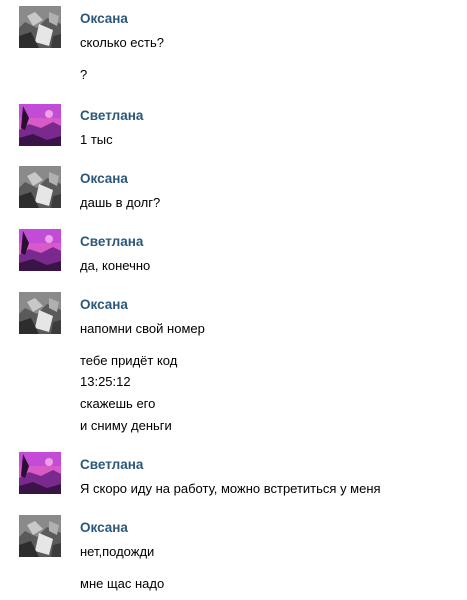 This screenshot has width=467, height=600. What do you see at coordinates (122, 583) in the screenshot?
I see `message-text: мне щас надо` at bounding box center [122, 583].